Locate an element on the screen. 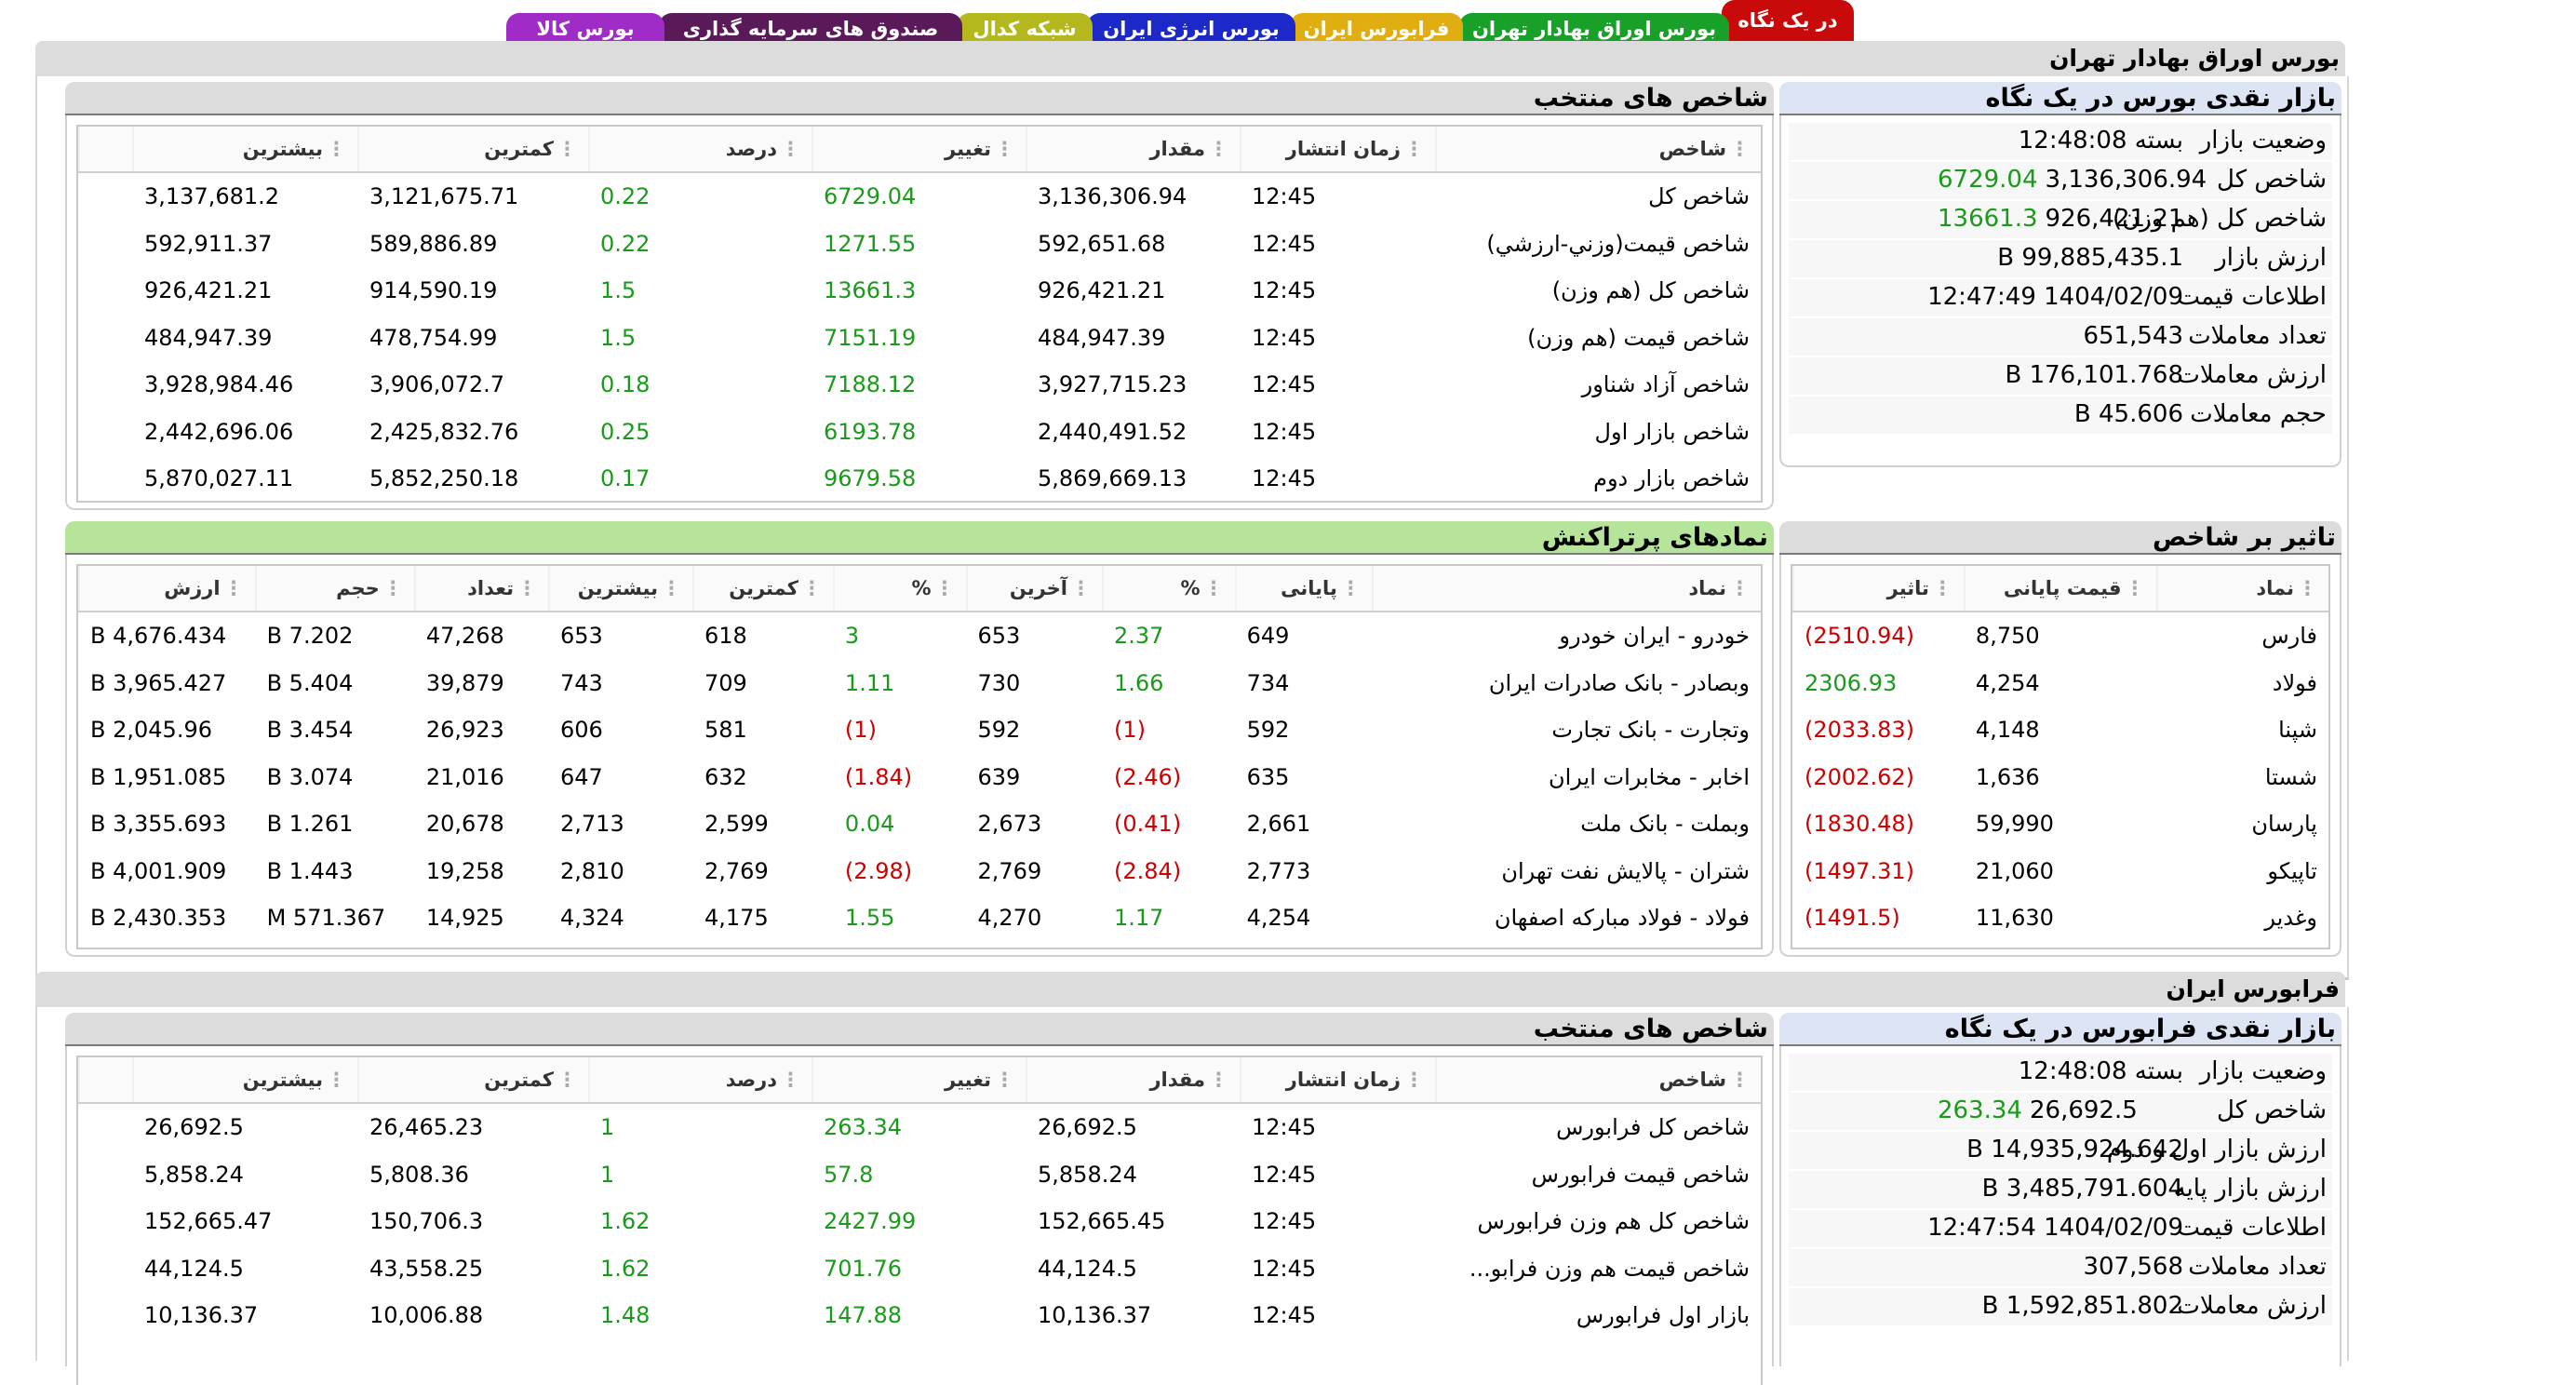 The height and width of the screenshot is (1385, 2576). farabourse-indices-header-cell: ⋮شاخص is located at coordinates (1598, 1080).